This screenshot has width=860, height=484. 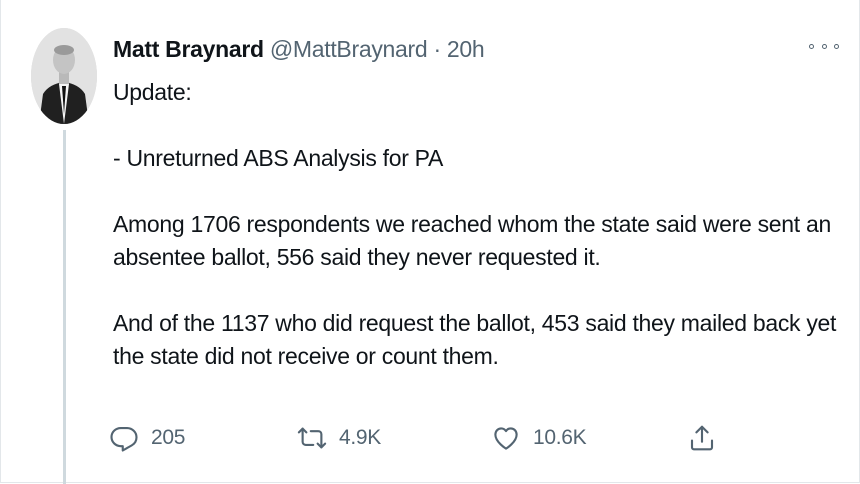 What do you see at coordinates (466, 49) in the screenshot?
I see `timestamp: 20h` at bounding box center [466, 49].